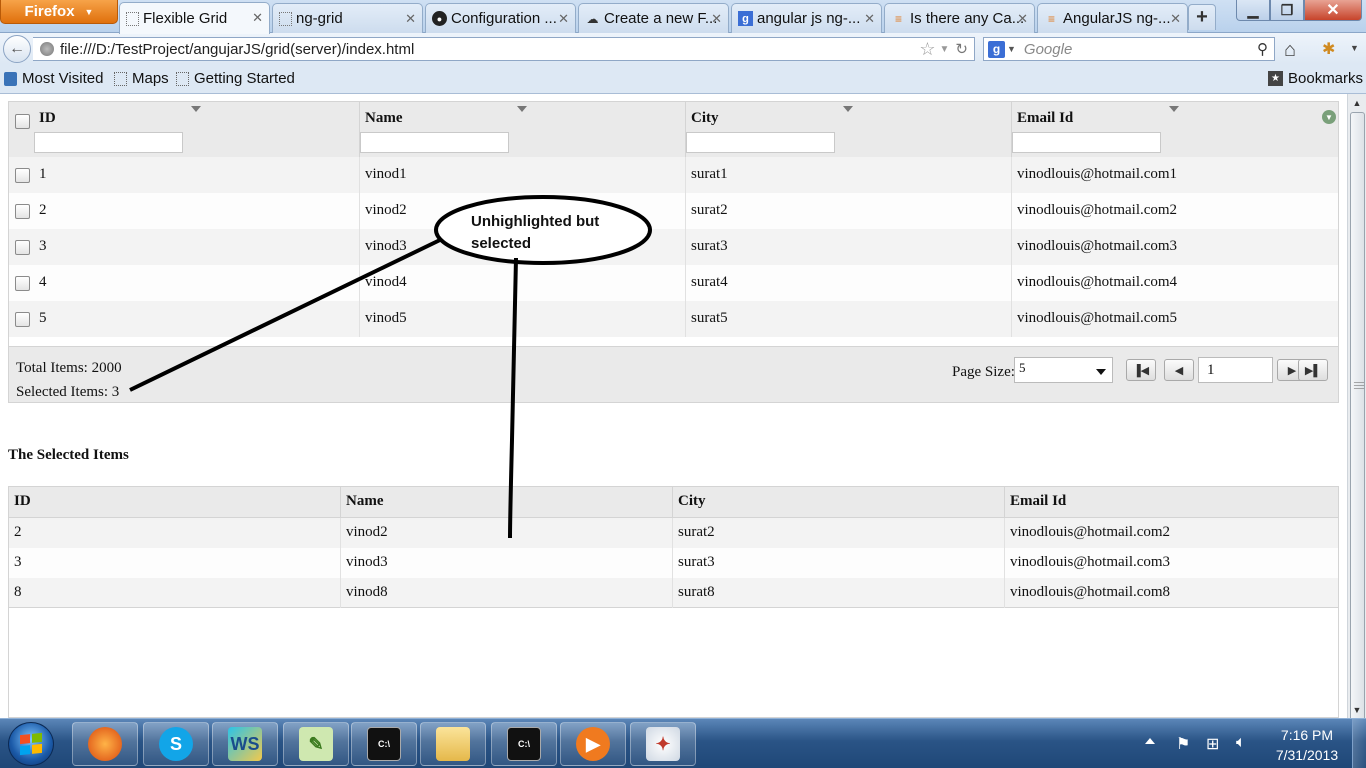  I want to click on taskbar-explorer, so click(453, 744).